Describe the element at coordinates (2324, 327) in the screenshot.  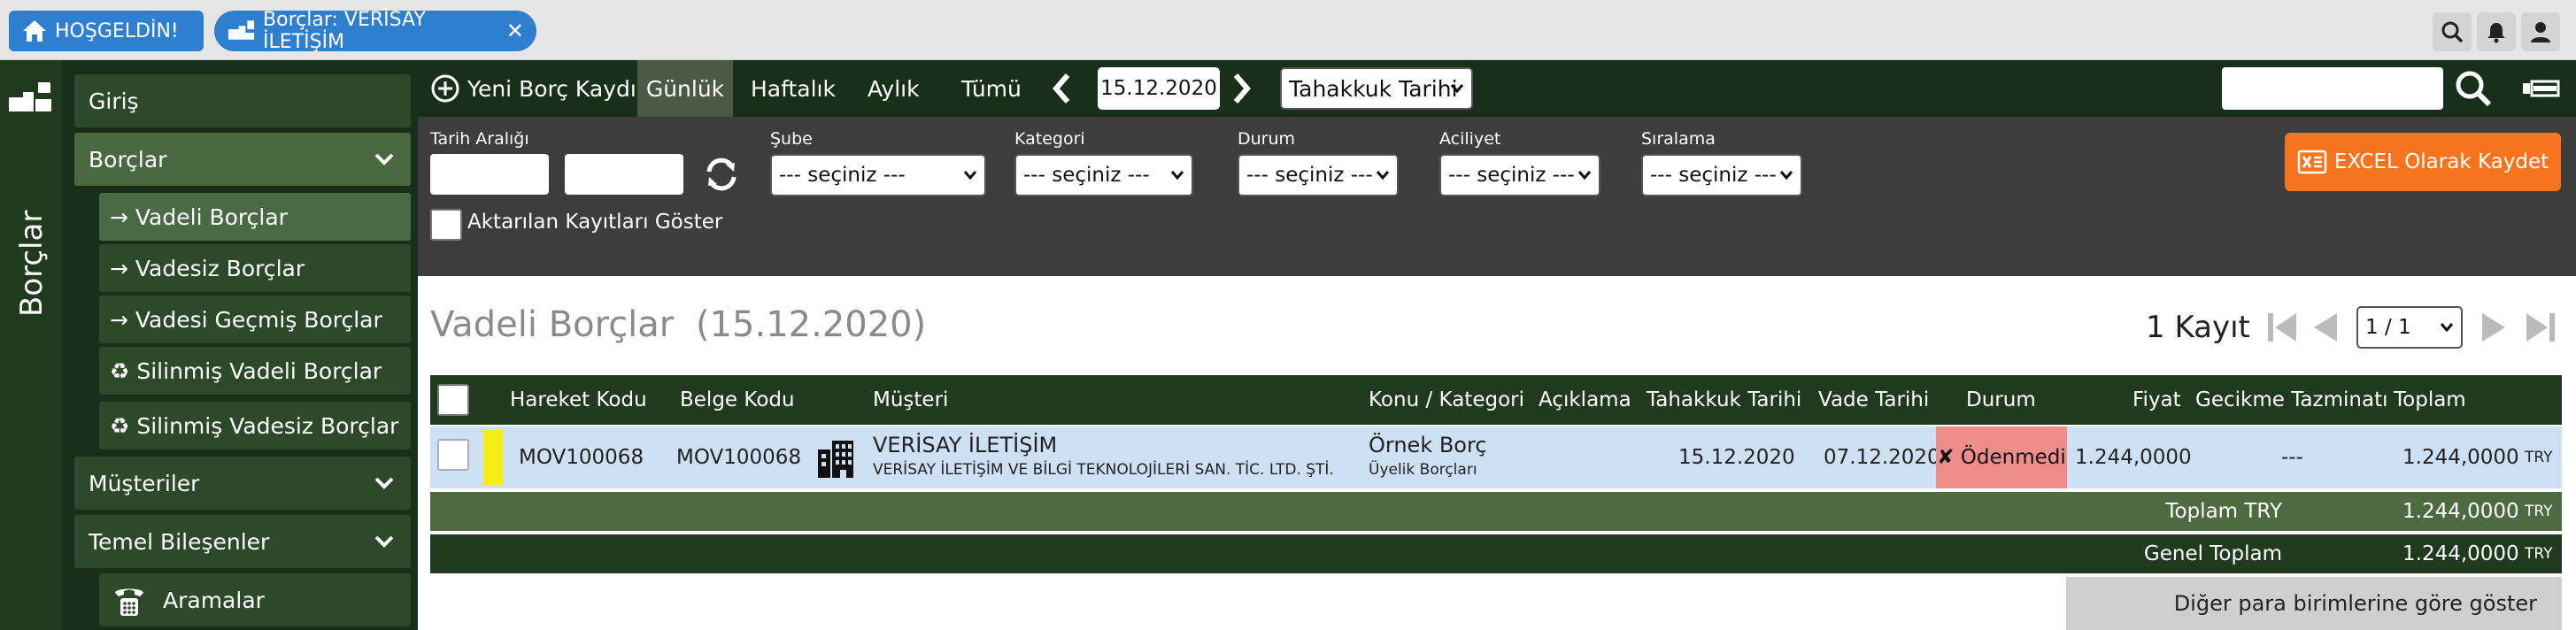
I see `prev-page-icon` at that location.